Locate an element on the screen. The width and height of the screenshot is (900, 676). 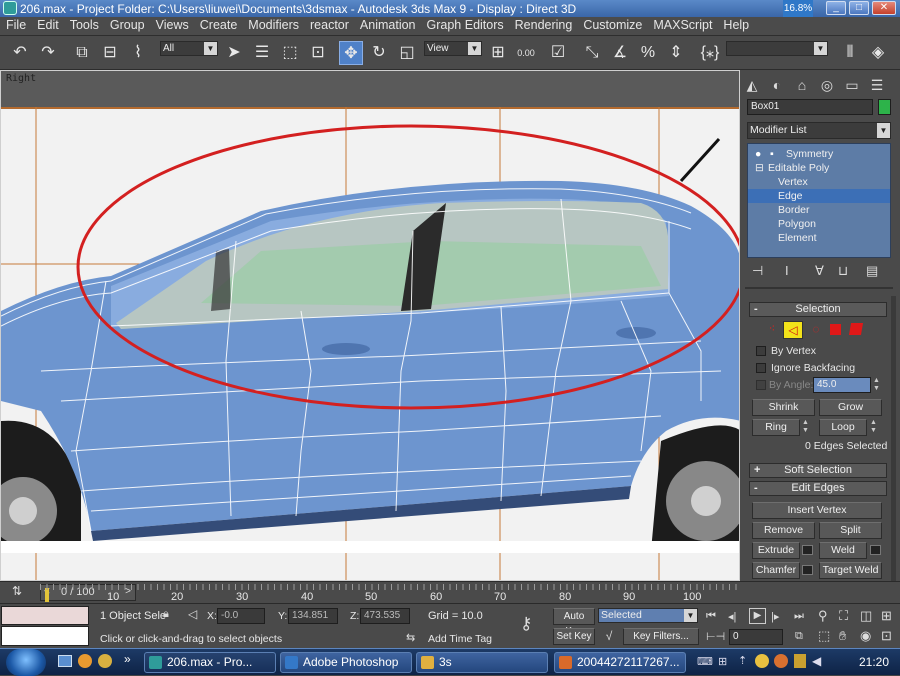
motion-tab-icon: ◎ is located at coordinates (827, 85).